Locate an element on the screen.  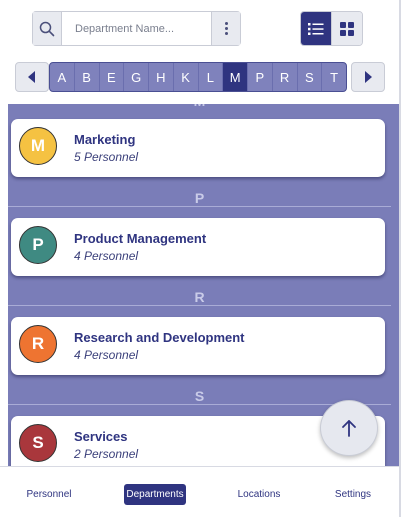
caret-right-icon is located at coordinates (368, 77).